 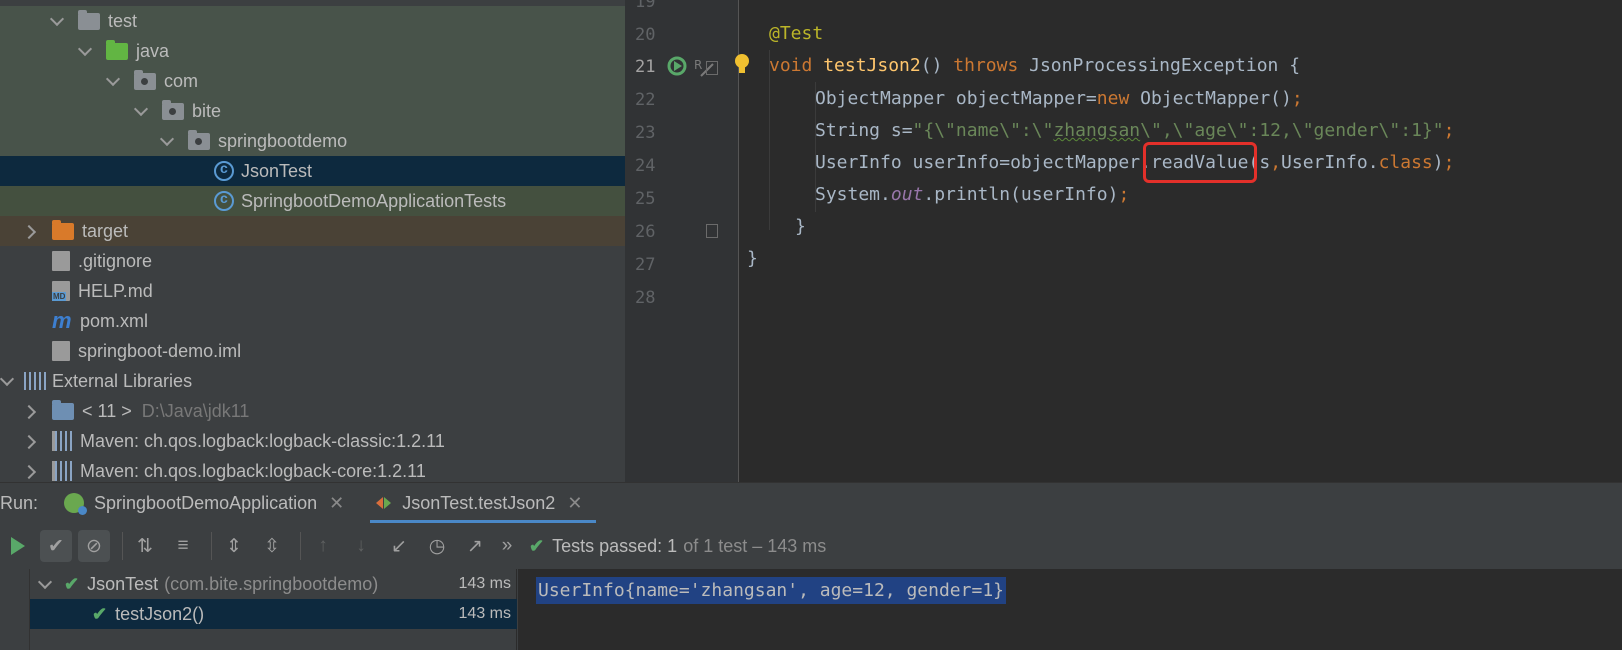 I want to click on tree-item-gitignore: .gitignore, so click(x=312, y=261).